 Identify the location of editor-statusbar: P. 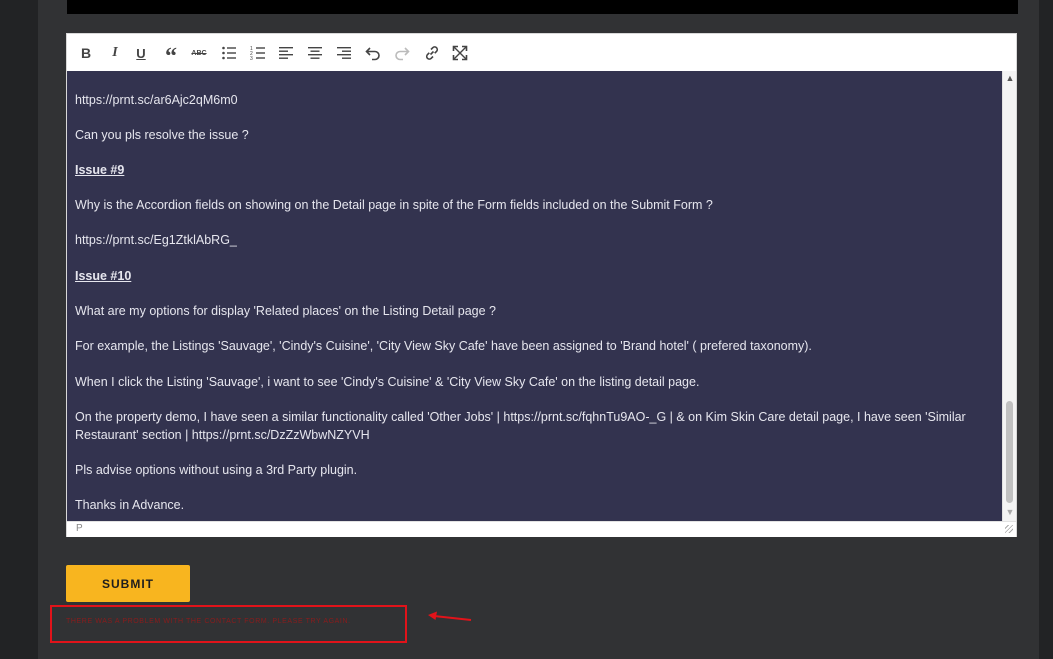
(541, 529).